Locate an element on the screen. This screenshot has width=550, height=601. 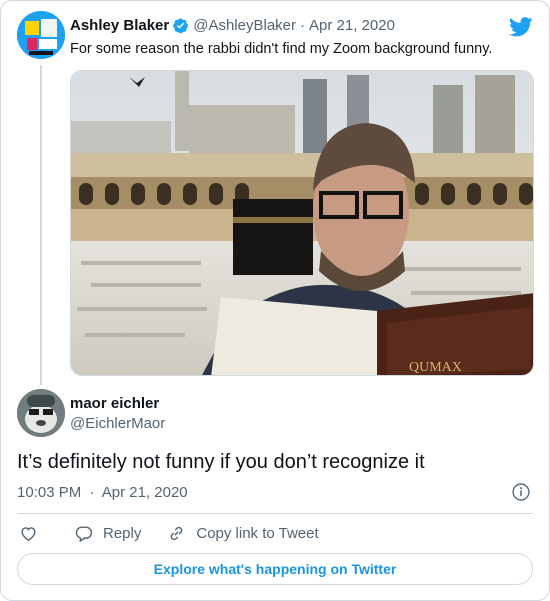
heart-icon is located at coordinates (28, 533).